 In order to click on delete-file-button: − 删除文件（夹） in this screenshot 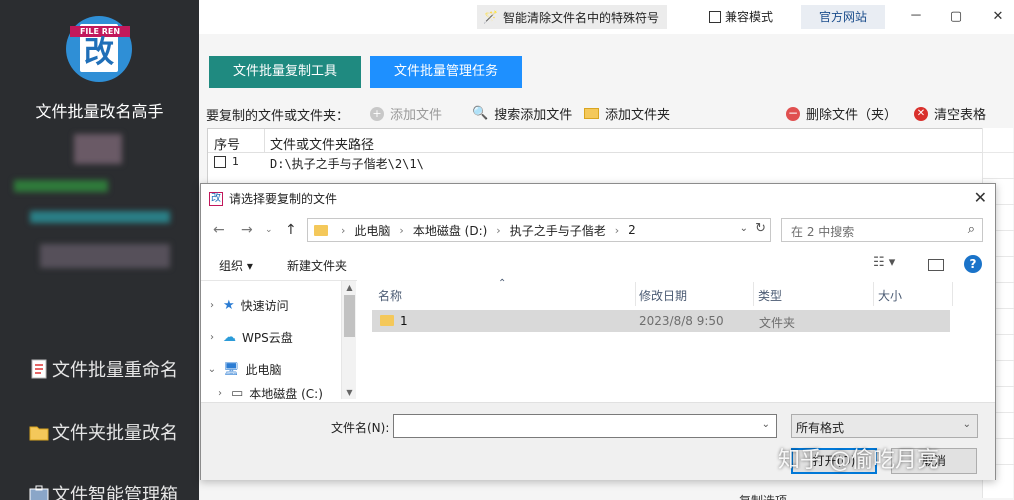, I will do `click(841, 113)`.